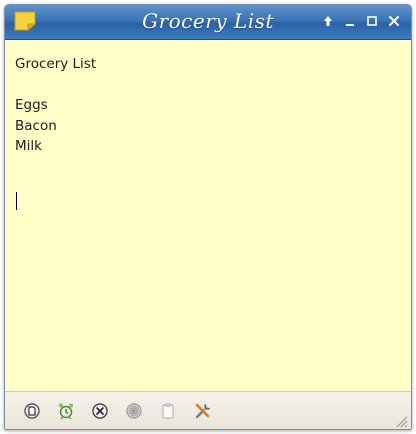 The image size is (416, 434). I want to click on color-icon, so click(134, 411).